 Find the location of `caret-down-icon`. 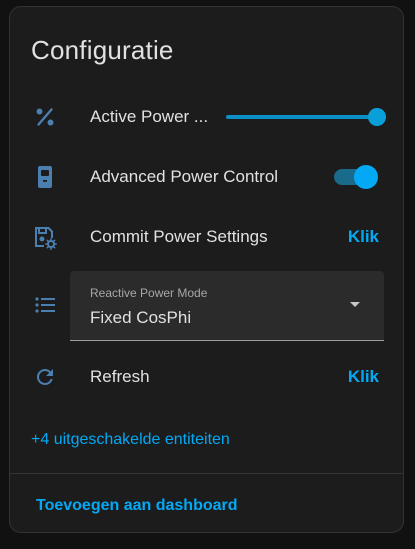

caret-down-icon is located at coordinates (355, 304).